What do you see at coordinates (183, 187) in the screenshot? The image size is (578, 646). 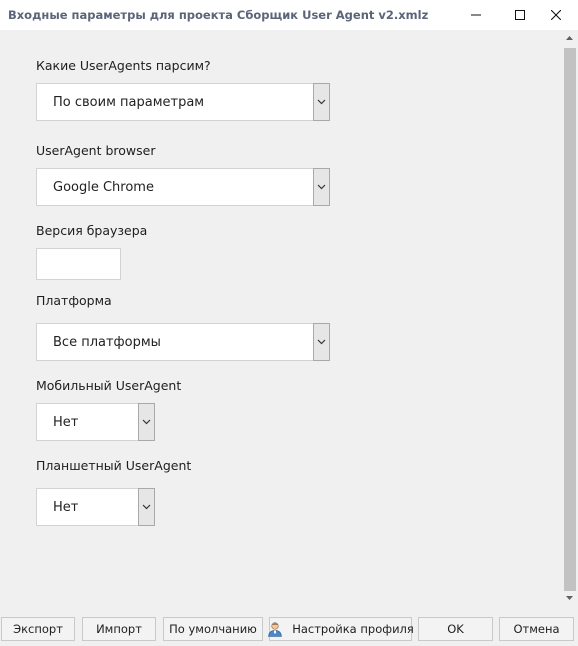 I see `browser-select: Google Chrome` at bounding box center [183, 187].